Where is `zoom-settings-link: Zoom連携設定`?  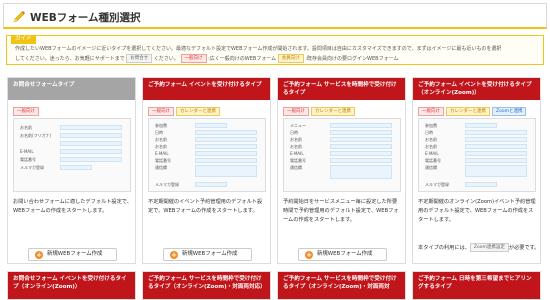 zoom-settings-link: Zoom連携設定 is located at coordinates (489, 247).